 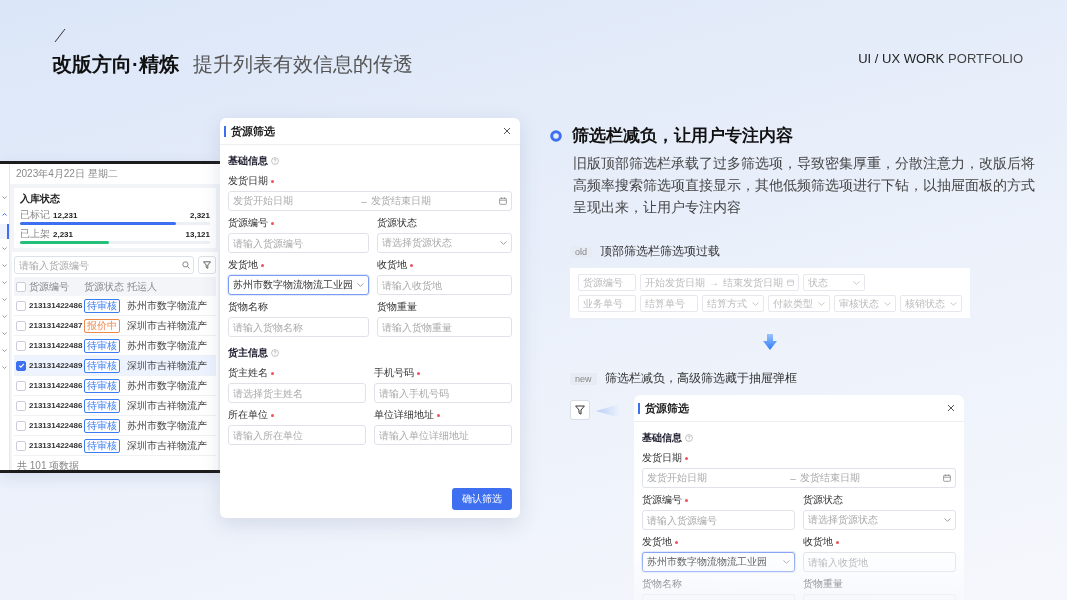 What do you see at coordinates (63, 234) in the screenshot?
I see `bar-count: 2,231` at bounding box center [63, 234].